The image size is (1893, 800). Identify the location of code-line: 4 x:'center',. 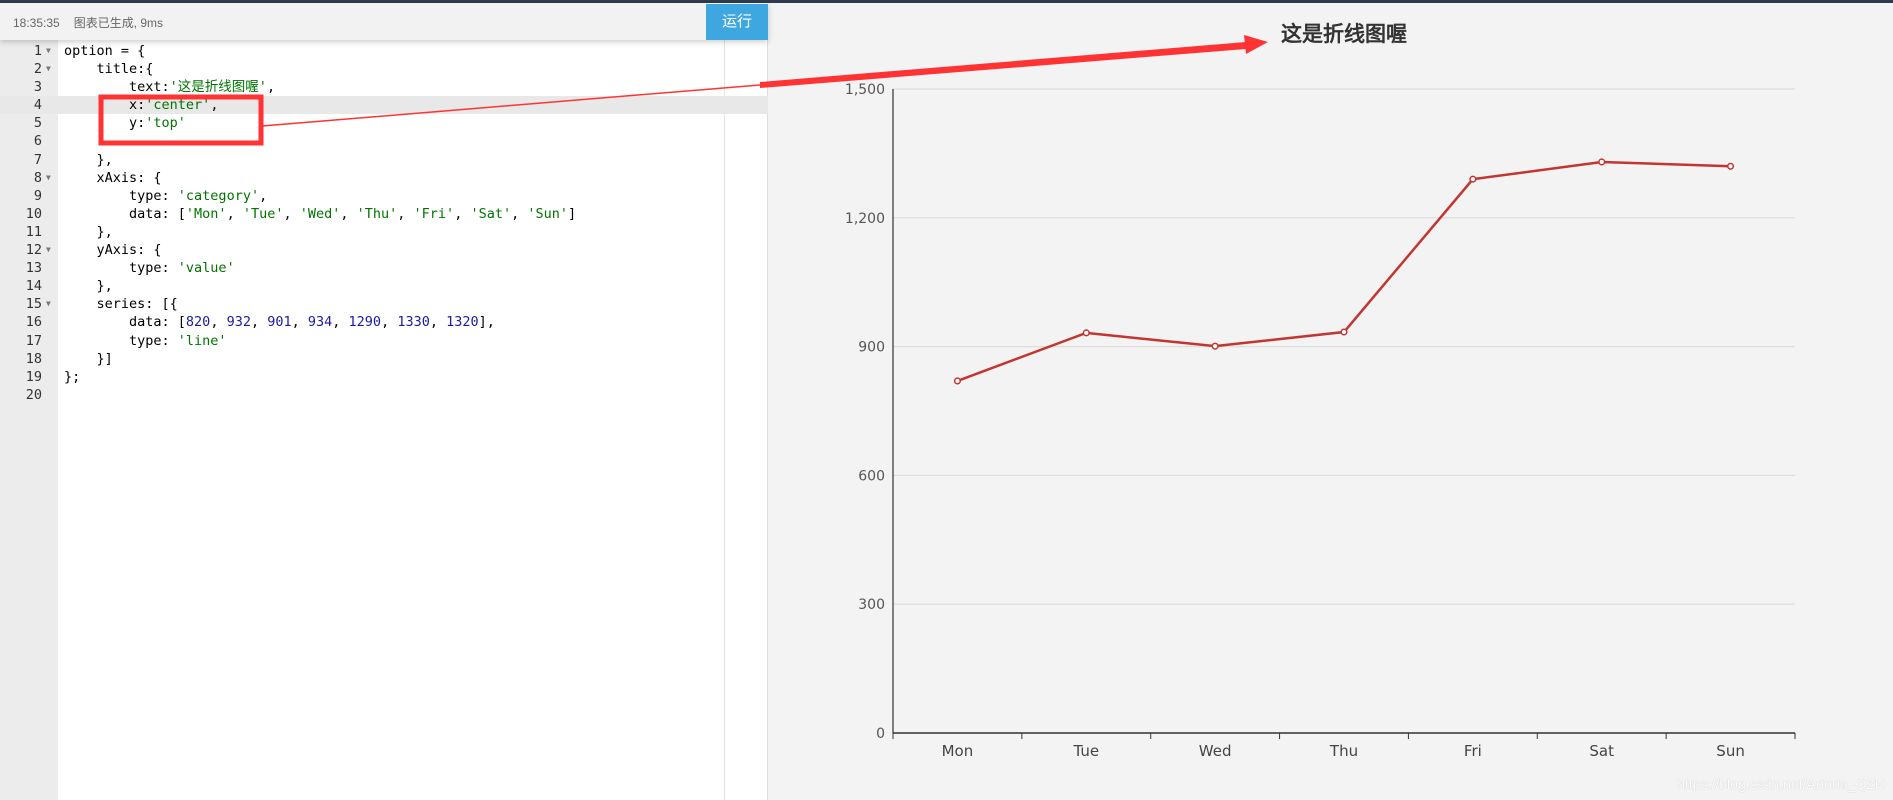
(384, 105).